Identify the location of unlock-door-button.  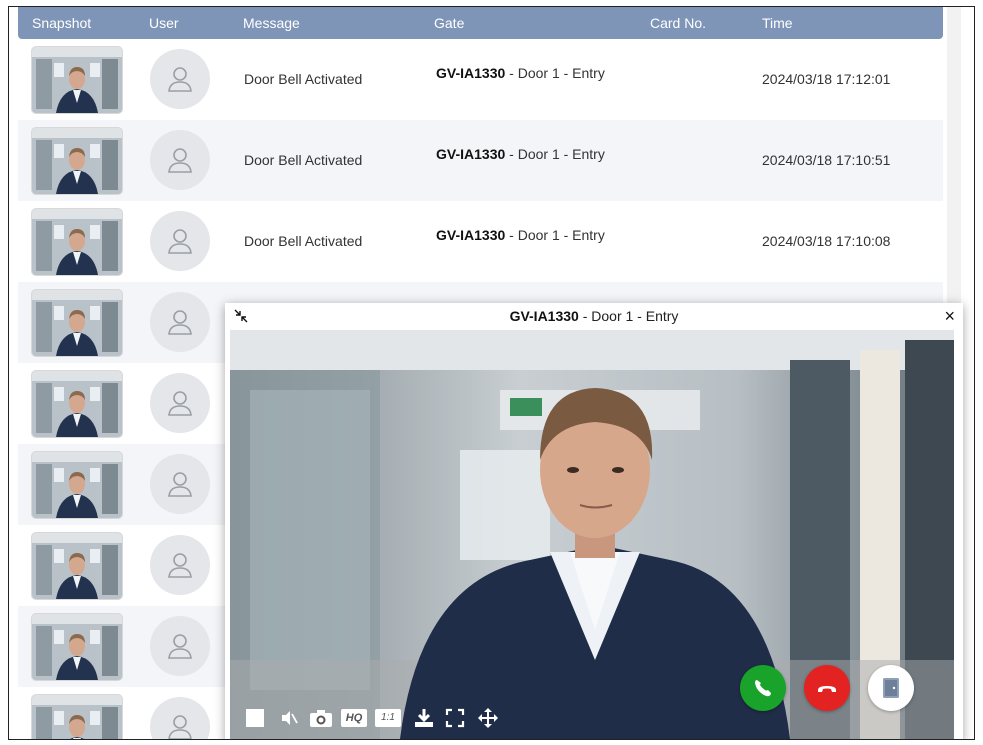
(891, 688).